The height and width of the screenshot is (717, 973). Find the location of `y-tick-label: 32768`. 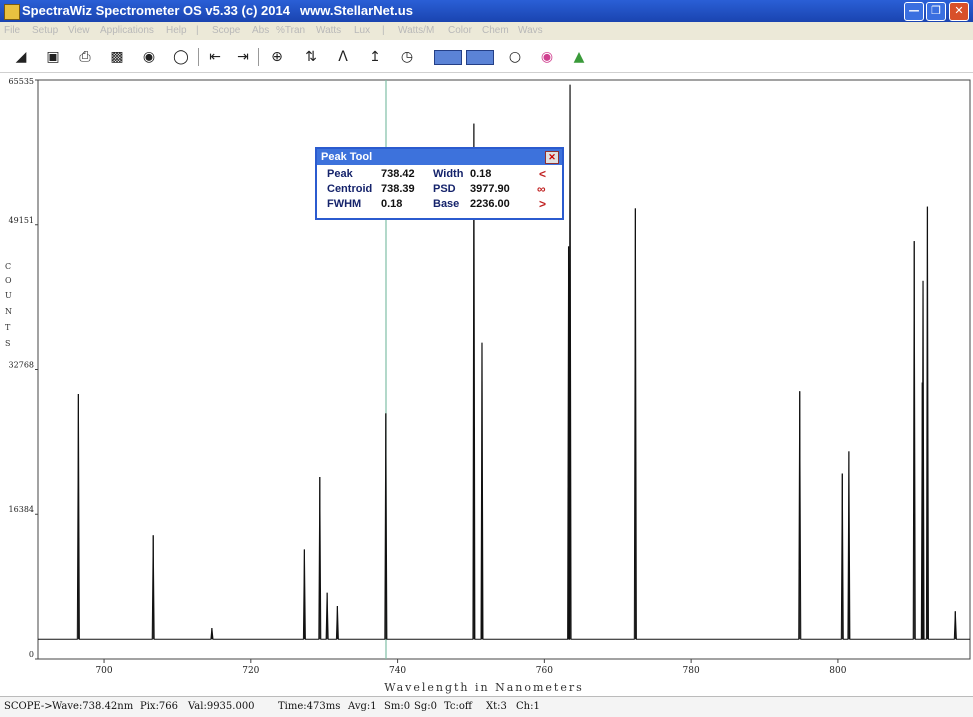

y-tick-label: 32768 is located at coordinates (21, 364).